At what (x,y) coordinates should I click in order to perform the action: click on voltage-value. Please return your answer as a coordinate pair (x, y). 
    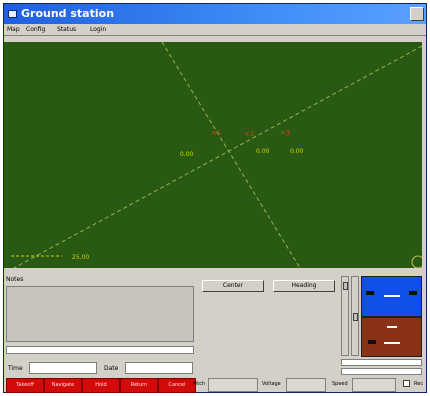
    Looking at the image, I should click on (306, 385).